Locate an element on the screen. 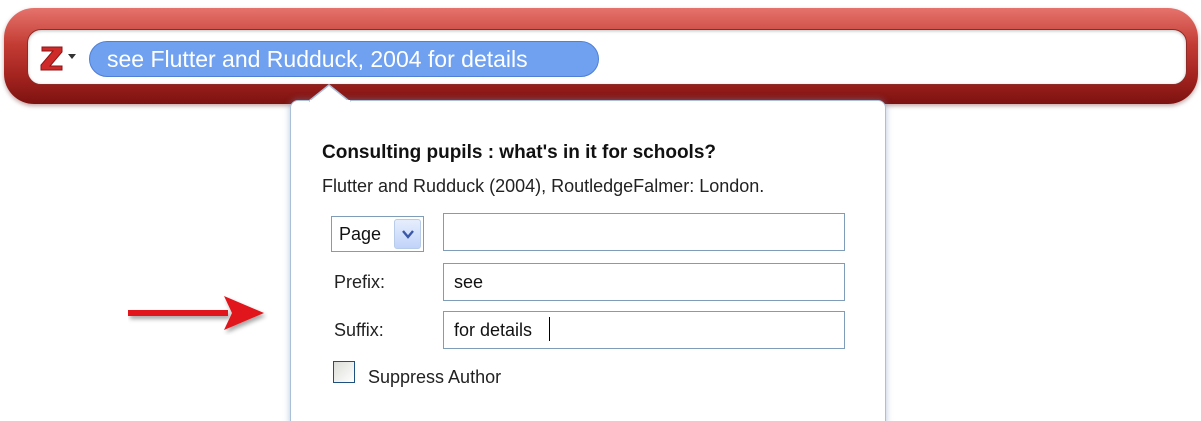 Image resolution: width=1201 pixels, height=421 pixels. prefix-input is located at coordinates (644, 282).